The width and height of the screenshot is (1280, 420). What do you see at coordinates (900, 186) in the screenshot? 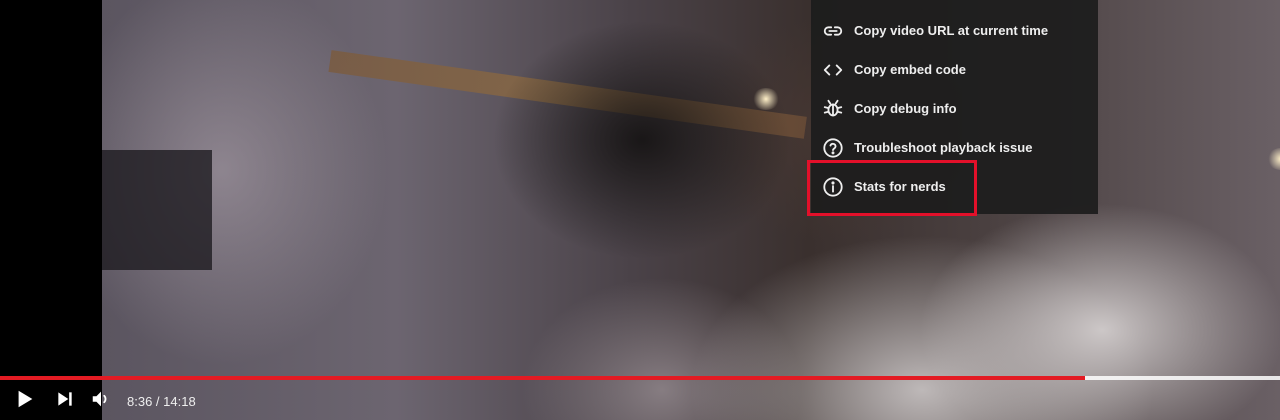
I see `menu-item-label: Stats for nerds` at bounding box center [900, 186].